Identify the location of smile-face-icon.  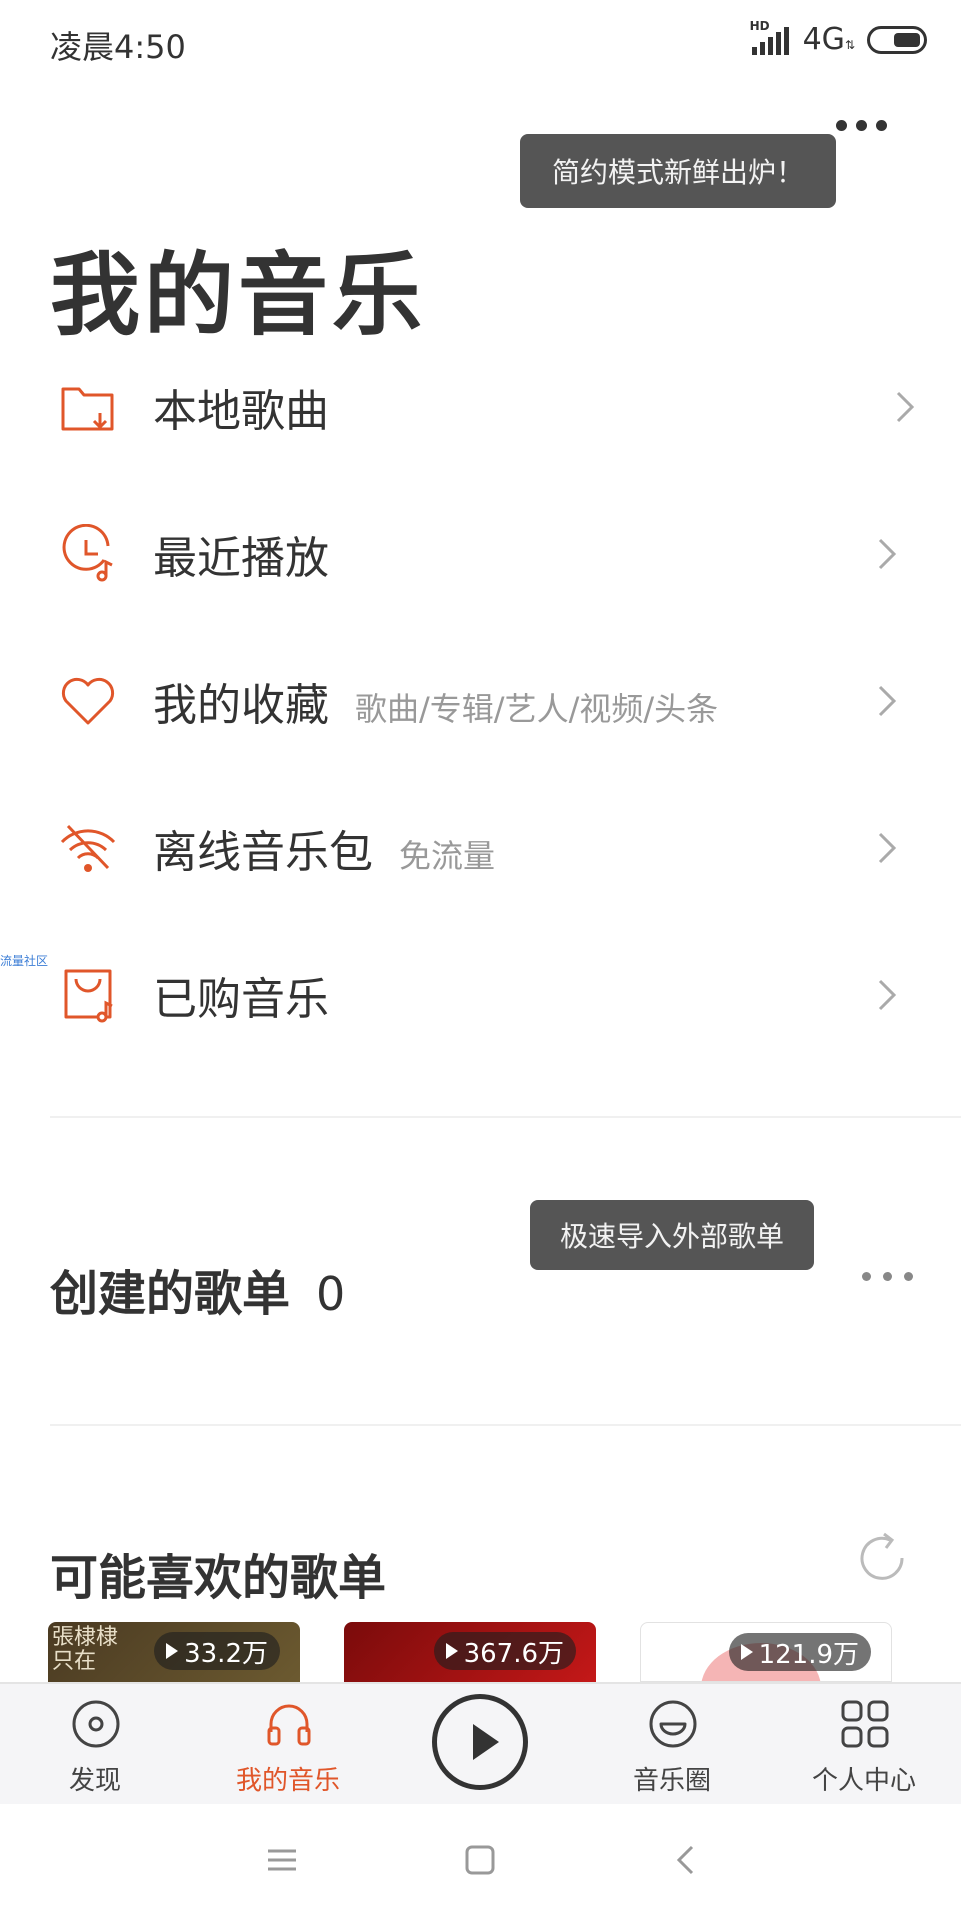
(673, 1724).